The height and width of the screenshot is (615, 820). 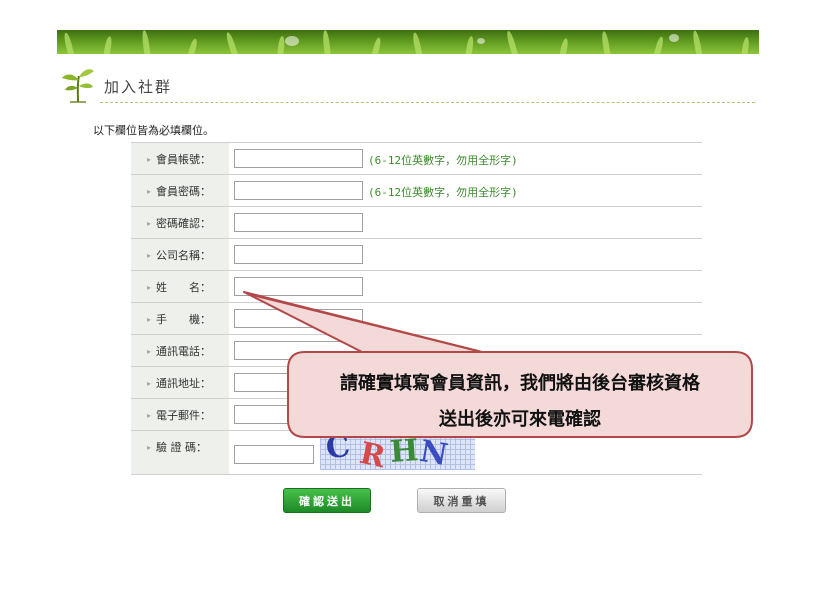 I want to click on page-title: 加入社群, so click(x=138, y=87).